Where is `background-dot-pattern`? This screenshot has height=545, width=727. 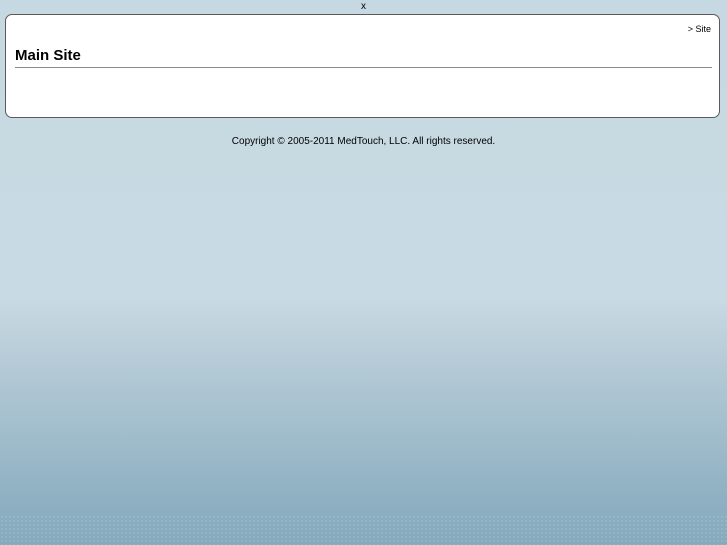 background-dot-pattern is located at coordinates (363, 530).